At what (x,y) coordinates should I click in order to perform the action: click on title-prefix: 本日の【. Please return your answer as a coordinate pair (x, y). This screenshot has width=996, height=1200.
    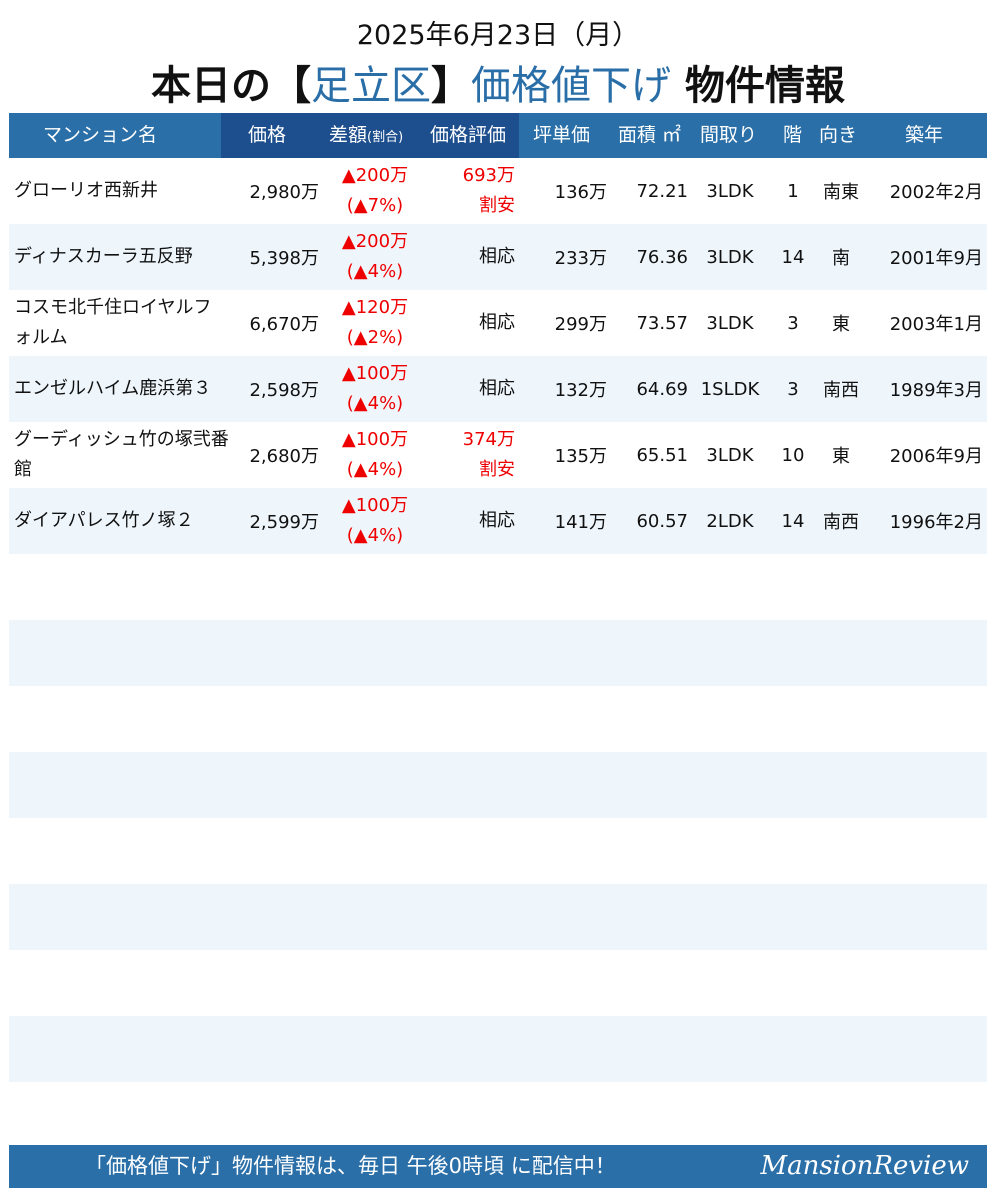
    Looking at the image, I should click on (231, 86).